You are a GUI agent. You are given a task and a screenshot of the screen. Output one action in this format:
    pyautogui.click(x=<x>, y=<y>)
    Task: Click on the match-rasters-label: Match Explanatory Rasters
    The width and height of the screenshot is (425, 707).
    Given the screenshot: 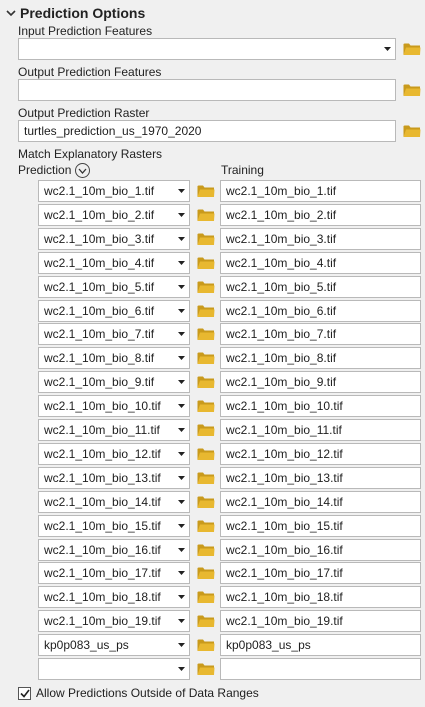 What is the action you would take?
    pyautogui.click(x=90, y=154)
    